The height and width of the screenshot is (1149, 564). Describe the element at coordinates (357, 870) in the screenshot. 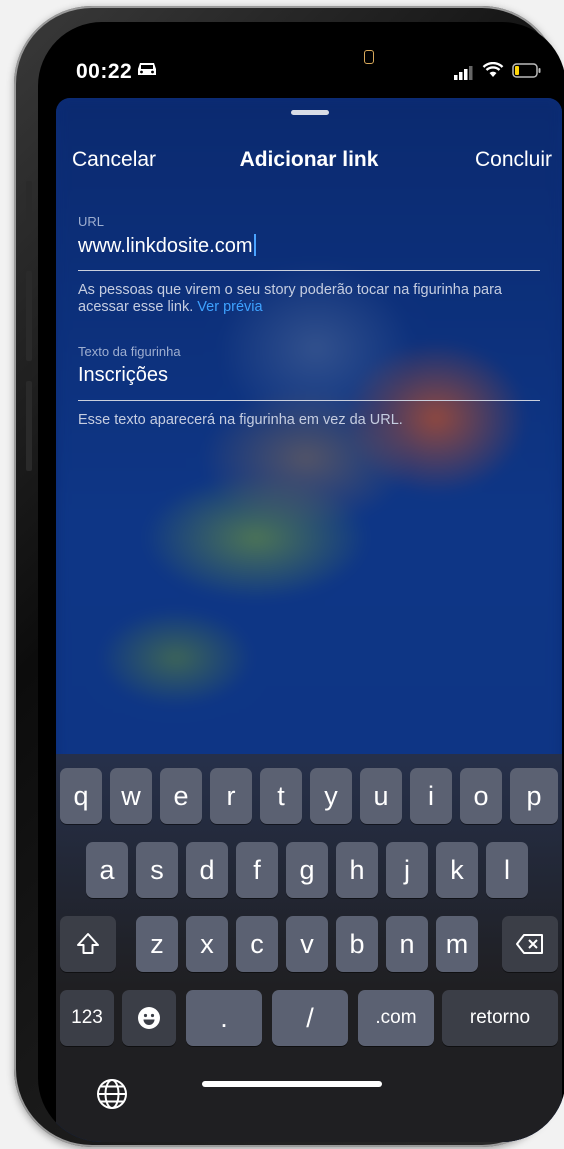

I see `key-h: h` at that location.